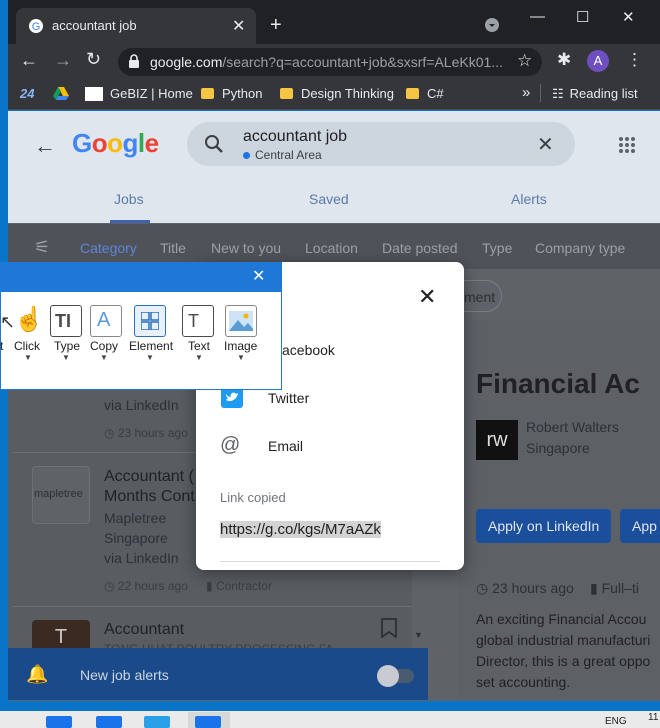  I want to click on snip-tool-copy: Copy, so click(104, 346).